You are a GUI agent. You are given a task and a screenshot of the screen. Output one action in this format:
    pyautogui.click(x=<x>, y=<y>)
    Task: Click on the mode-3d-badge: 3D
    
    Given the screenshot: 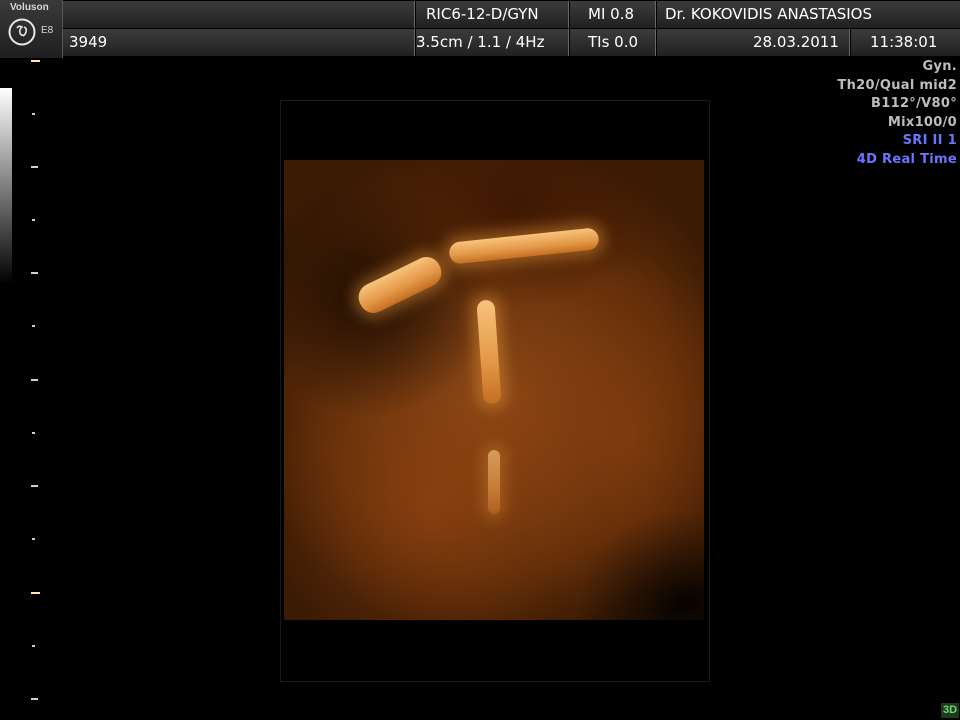 What is the action you would take?
    pyautogui.click(x=950, y=710)
    